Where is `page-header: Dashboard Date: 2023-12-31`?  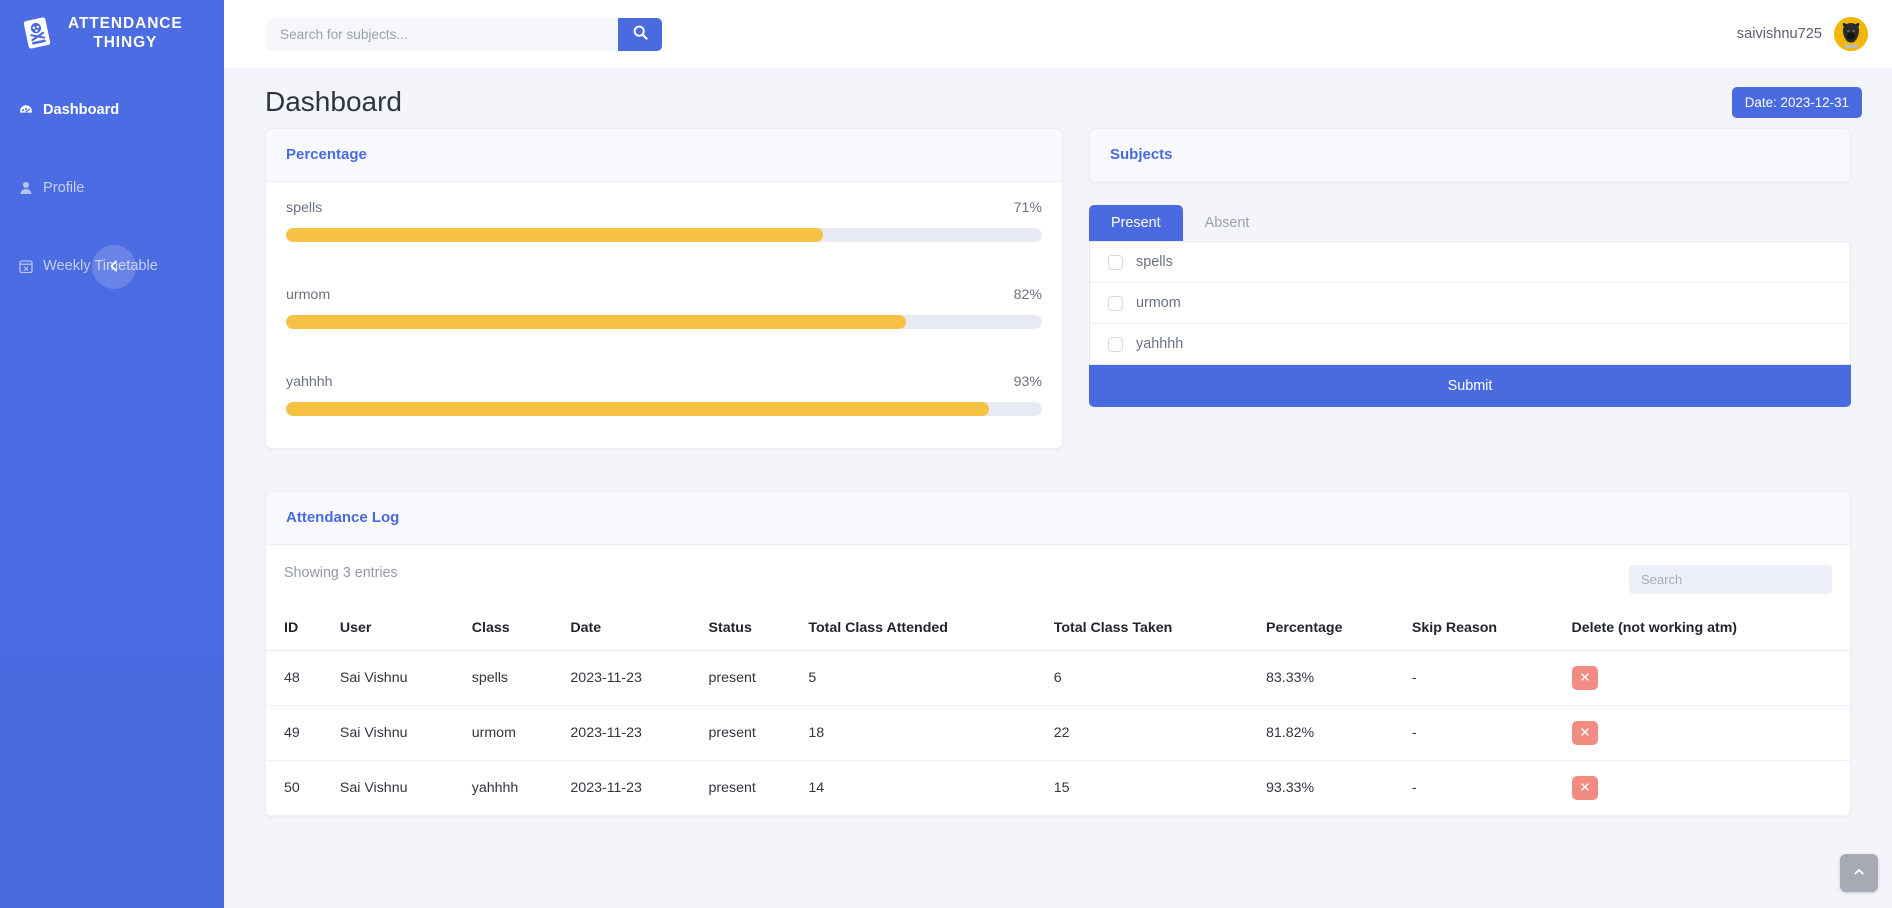 page-header: Dashboard Date: 2023-12-31 is located at coordinates (1058, 98).